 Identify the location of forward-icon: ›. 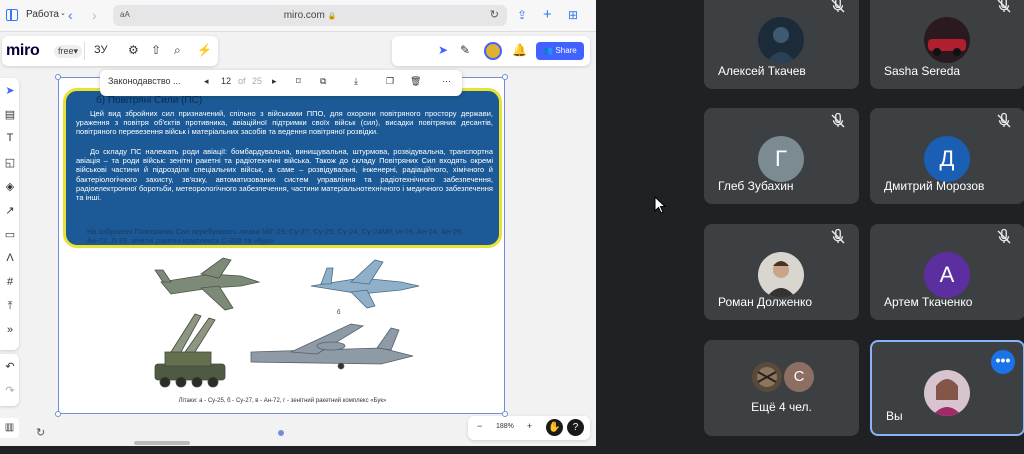
(94, 15).